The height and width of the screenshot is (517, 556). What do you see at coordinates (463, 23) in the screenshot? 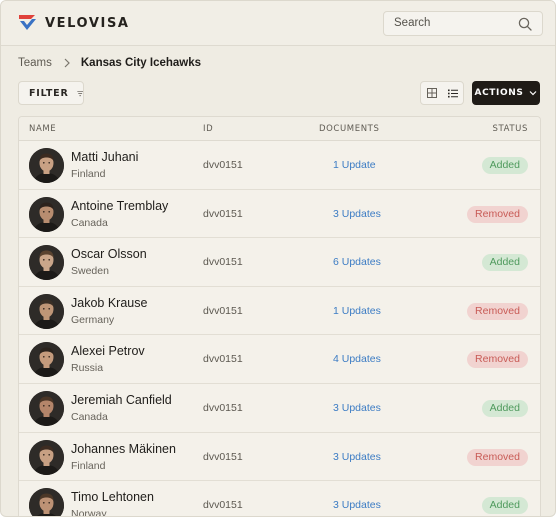
I see `search-input: Search` at bounding box center [463, 23].